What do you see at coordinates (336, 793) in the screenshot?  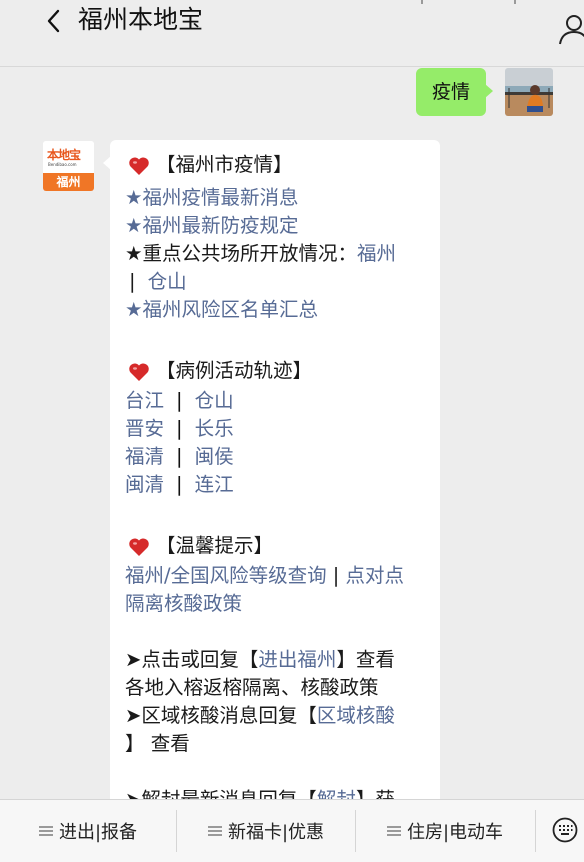 I see `link-unlock-news: 解封` at bounding box center [336, 793].